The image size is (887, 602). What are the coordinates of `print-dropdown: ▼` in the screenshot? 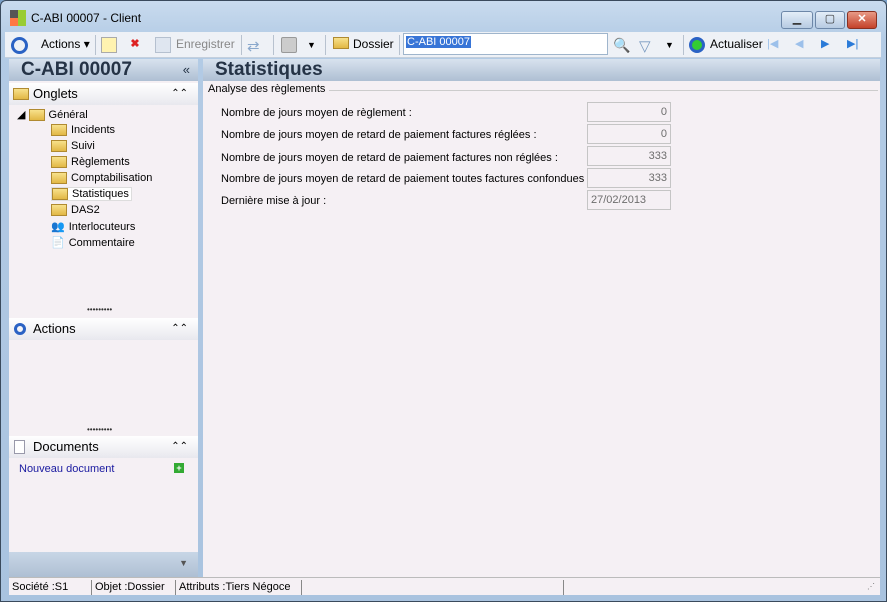 It's located at (311, 45).